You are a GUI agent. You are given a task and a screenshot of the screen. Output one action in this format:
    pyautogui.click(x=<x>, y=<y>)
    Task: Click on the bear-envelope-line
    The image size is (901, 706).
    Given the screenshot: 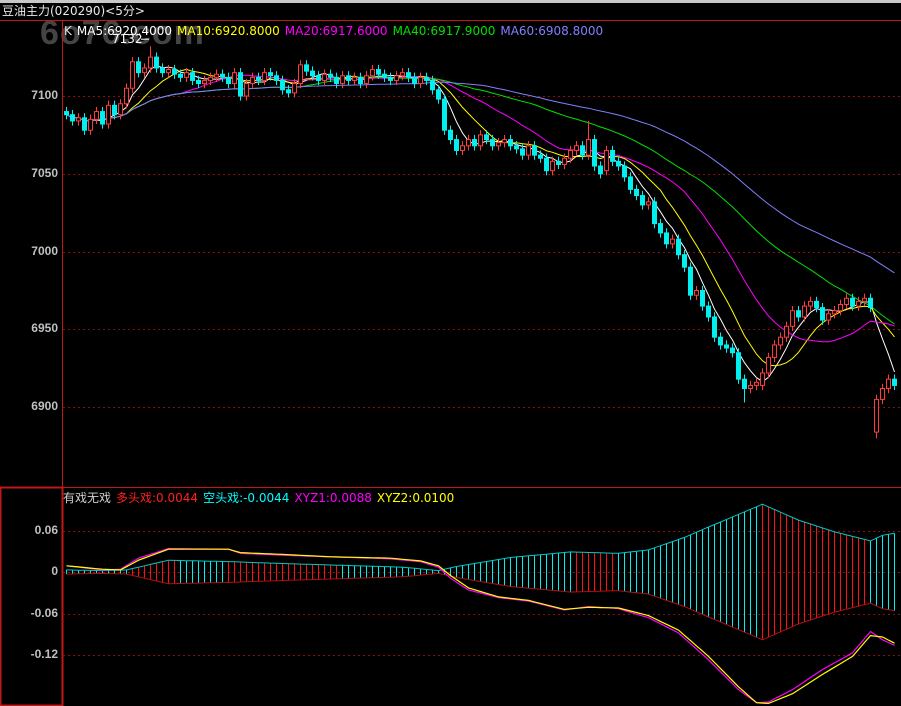 What is the action you would take?
    pyautogui.click(x=480, y=606)
    